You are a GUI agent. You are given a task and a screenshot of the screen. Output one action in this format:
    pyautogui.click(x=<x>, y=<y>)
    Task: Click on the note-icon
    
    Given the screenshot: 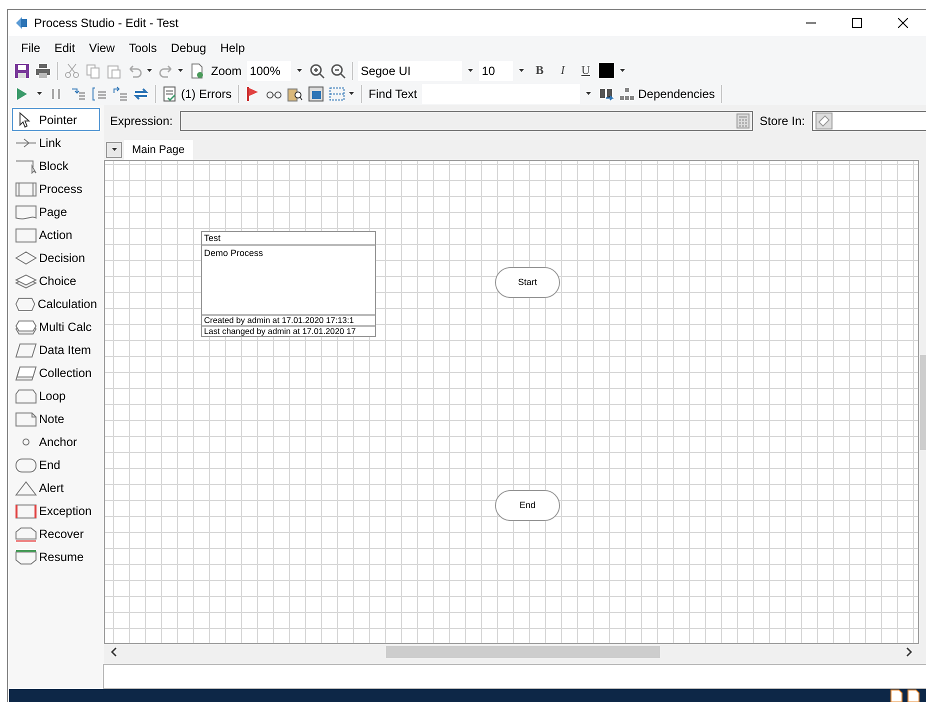 What is the action you would take?
    pyautogui.click(x=26, y=418)
    